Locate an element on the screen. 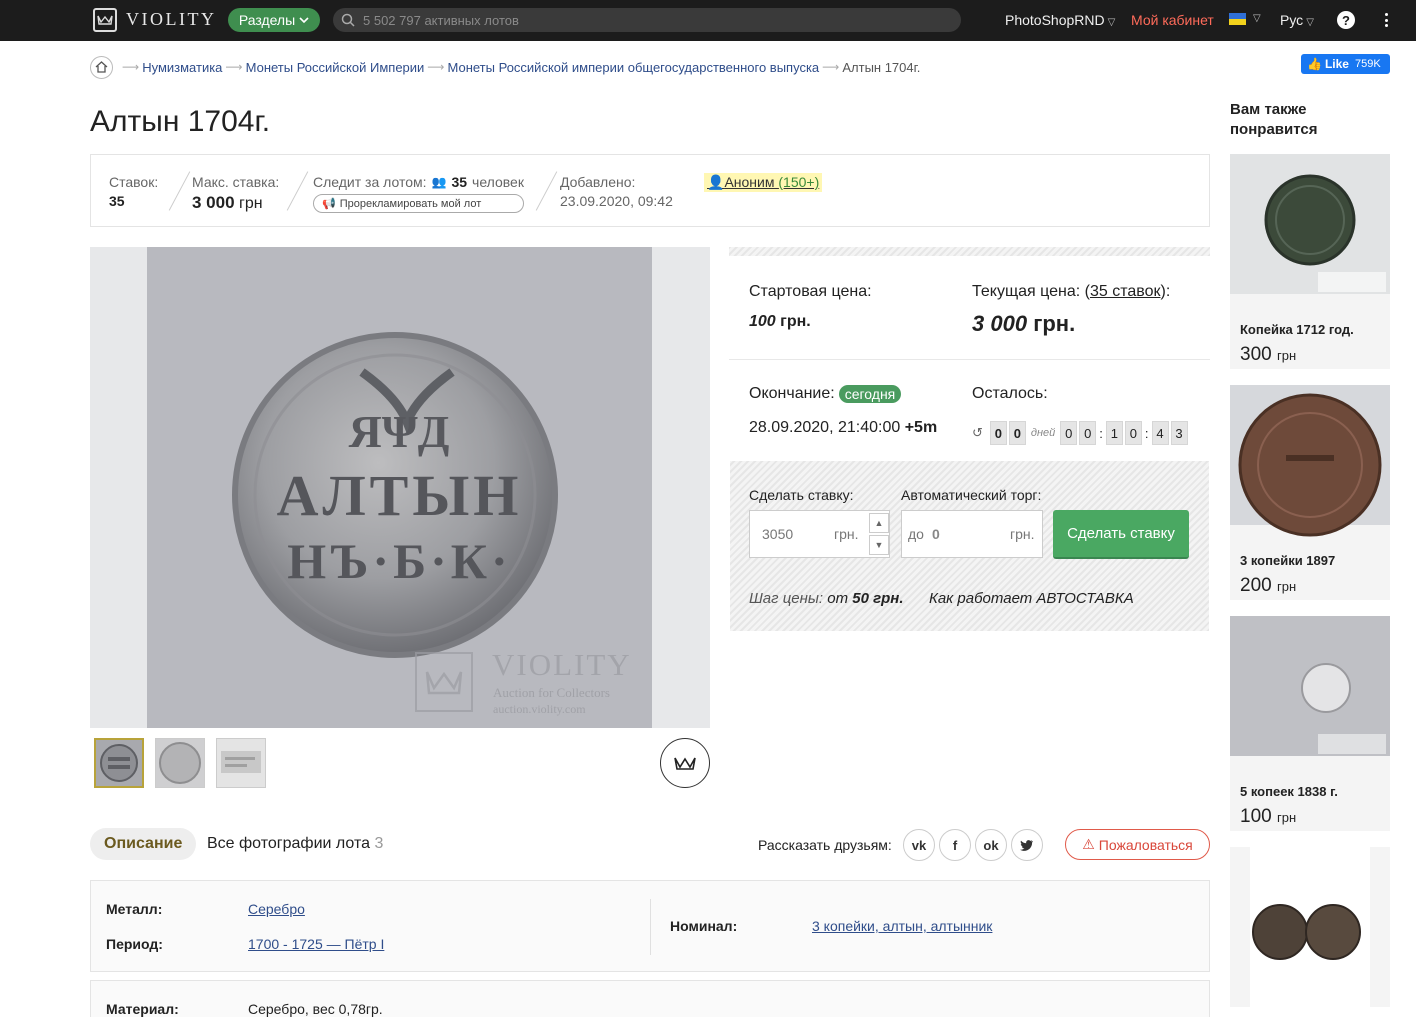  help-icon: ? is located at coordinates (1346, 20).